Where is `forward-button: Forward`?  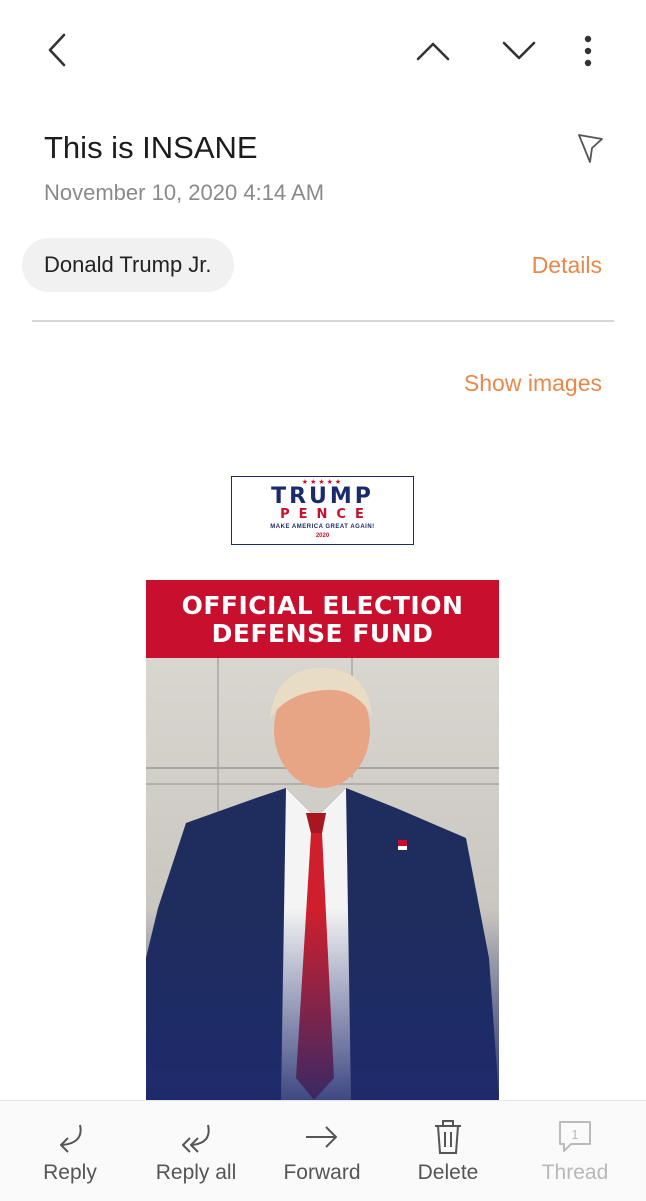
forward-button: Forward is located at coordinates (322, 1151).